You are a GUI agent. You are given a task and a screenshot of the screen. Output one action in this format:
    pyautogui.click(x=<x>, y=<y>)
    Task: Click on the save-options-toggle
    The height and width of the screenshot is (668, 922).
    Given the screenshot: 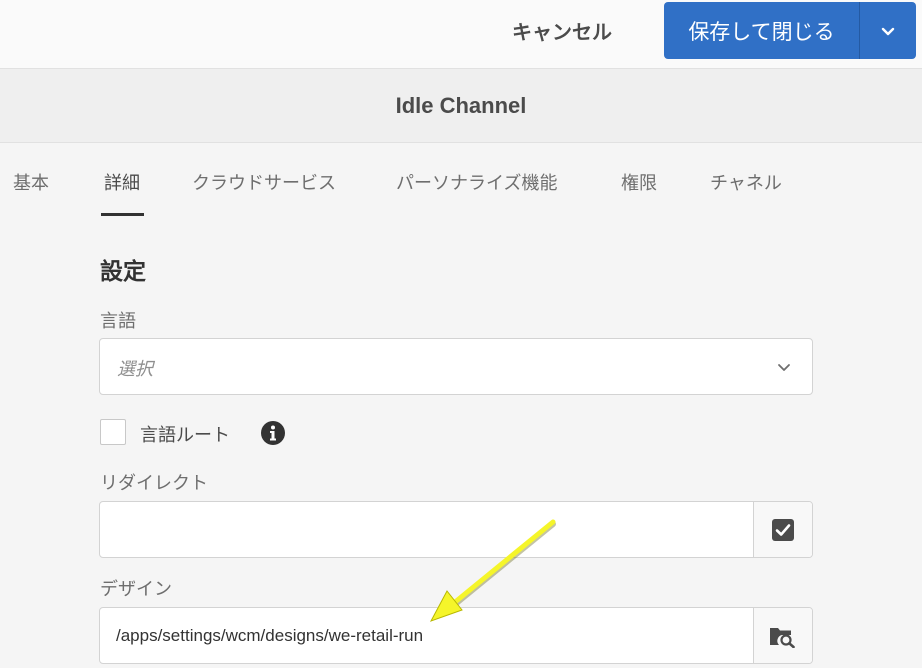 What is the action you would take?
    pyautogui.click(x=888, y=30)
    